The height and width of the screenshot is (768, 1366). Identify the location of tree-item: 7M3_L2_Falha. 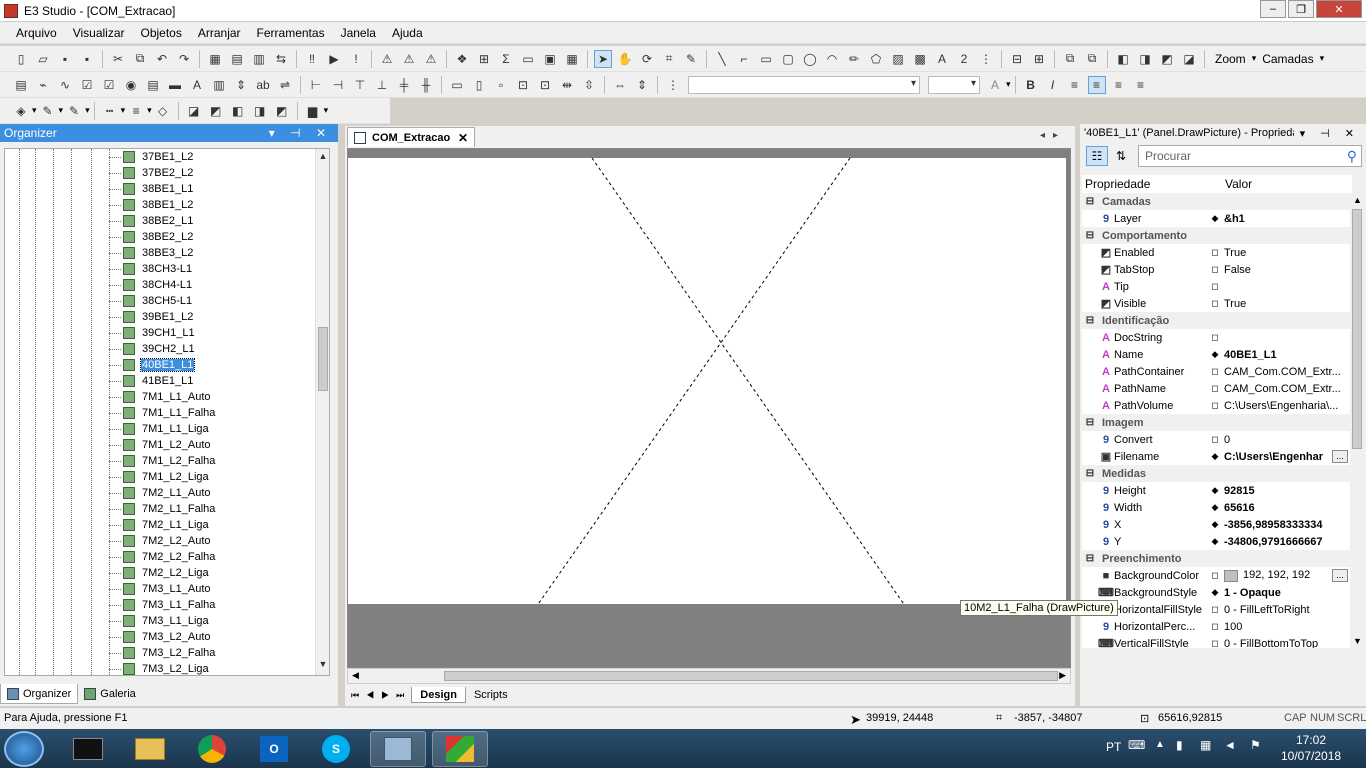
(162, 653).